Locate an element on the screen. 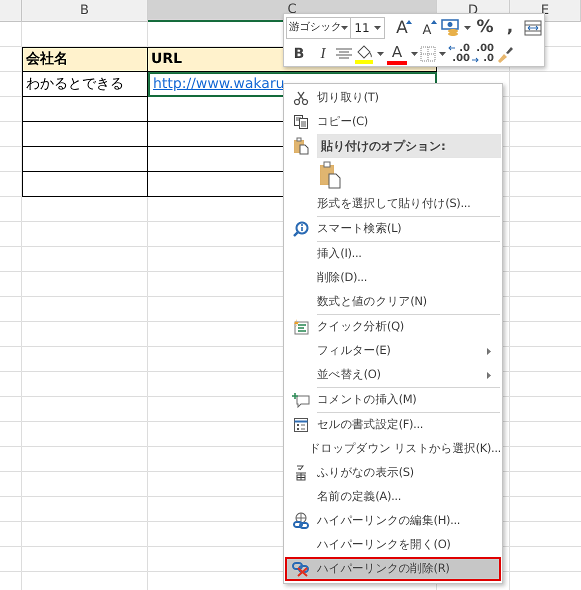  table-header-cell: 会社名 is located at coordinates (85, 59).